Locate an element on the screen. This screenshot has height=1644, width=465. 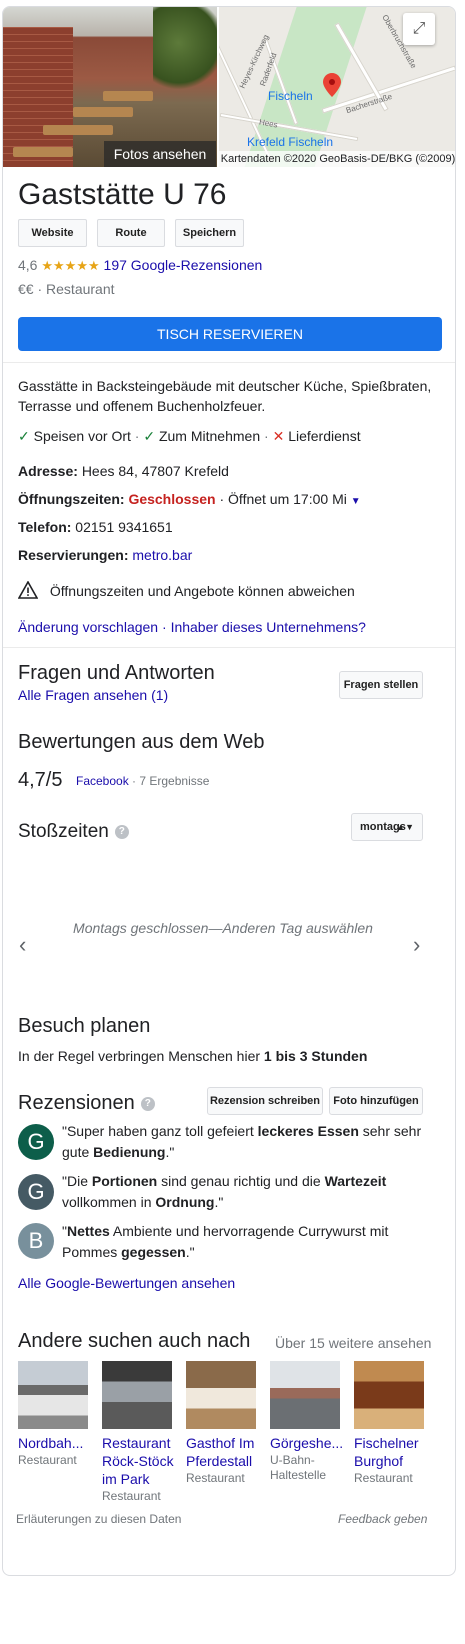
price-level: €€ is located at coordinates (26, 289).